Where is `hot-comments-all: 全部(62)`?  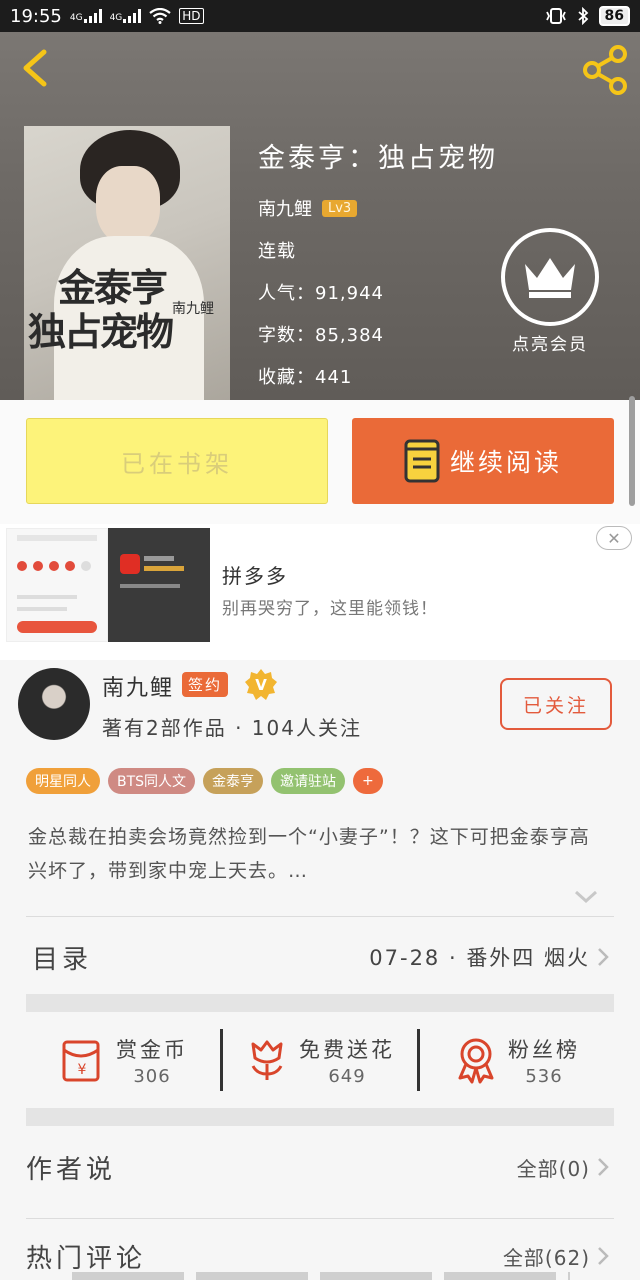 hot-comments-all: 全部(62) is located at coordinates (546, 1257).